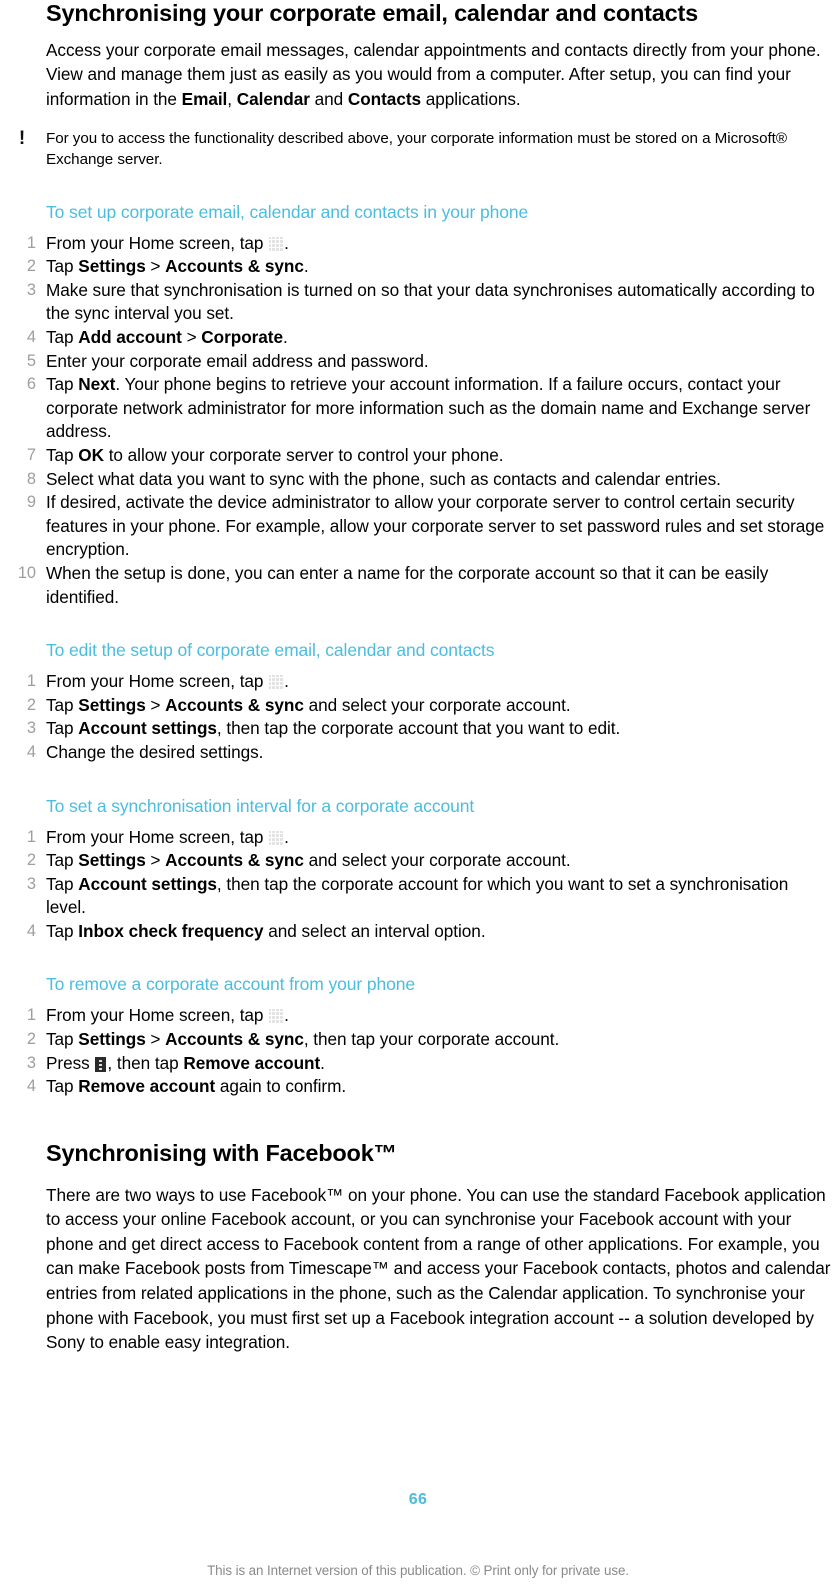 Image resolution: width=836 pixels, height=1590 pixels. I want to click on list-item-text: Press , then tap Remove account., so click(185, 1062).